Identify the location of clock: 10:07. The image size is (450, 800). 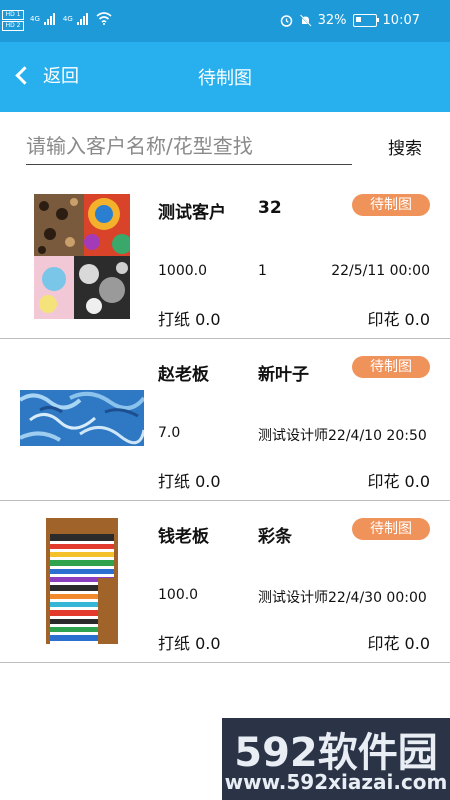
(401, 20).